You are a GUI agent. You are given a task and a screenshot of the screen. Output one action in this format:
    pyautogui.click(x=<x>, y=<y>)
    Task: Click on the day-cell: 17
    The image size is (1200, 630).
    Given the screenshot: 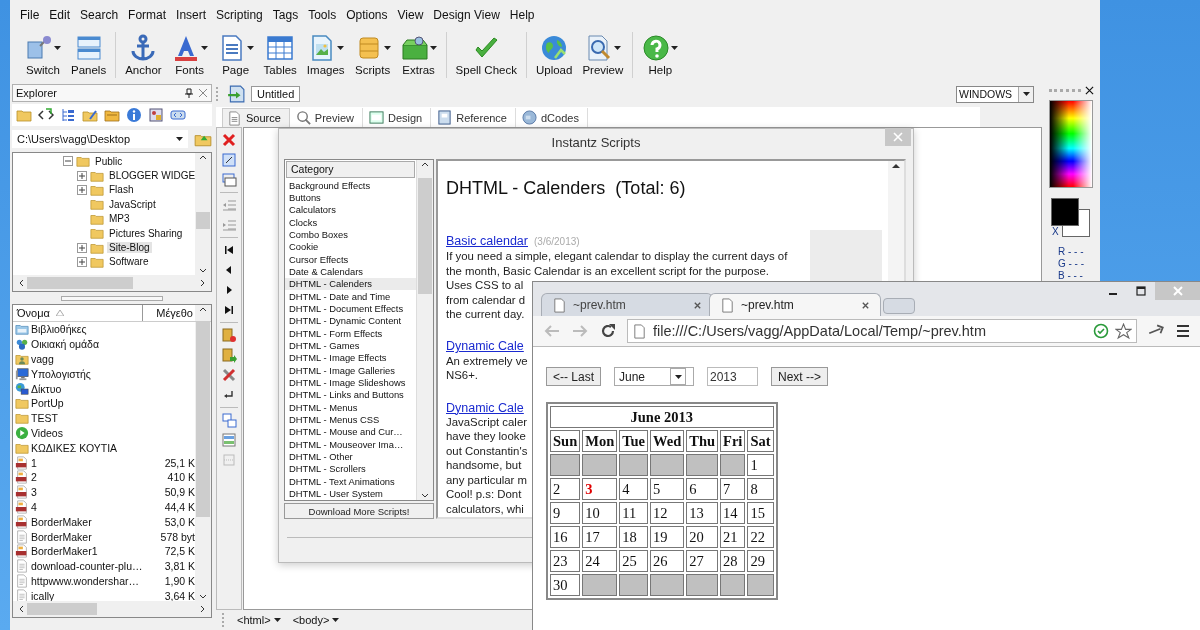 What is the action you would take?
    pyautogui.click(x=600, y=537)
    